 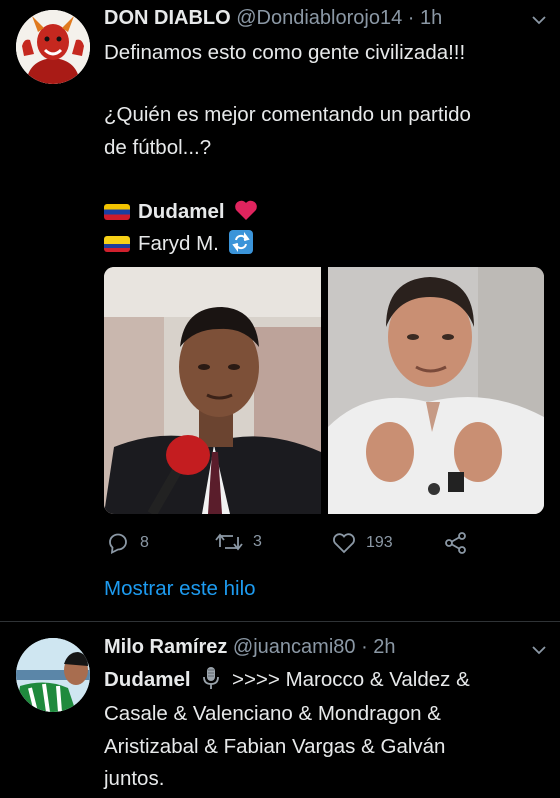 I want to click on reply-icon, so click(x=118, y=543).